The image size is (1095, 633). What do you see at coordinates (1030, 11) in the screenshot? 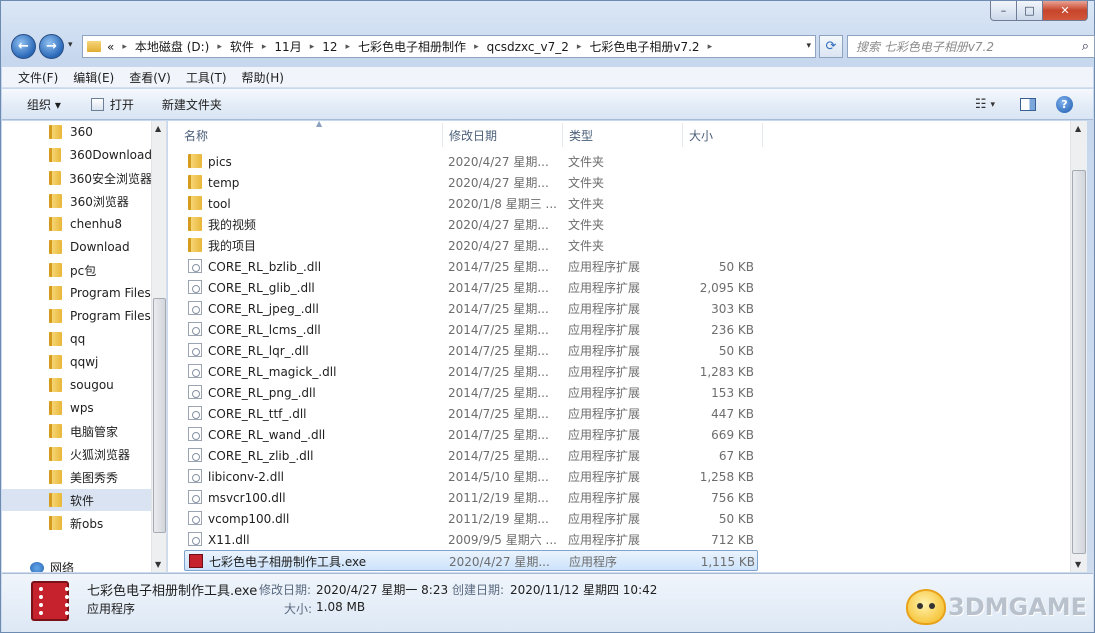
I see `maximize-button: □` at bounding box center [1030, 11].